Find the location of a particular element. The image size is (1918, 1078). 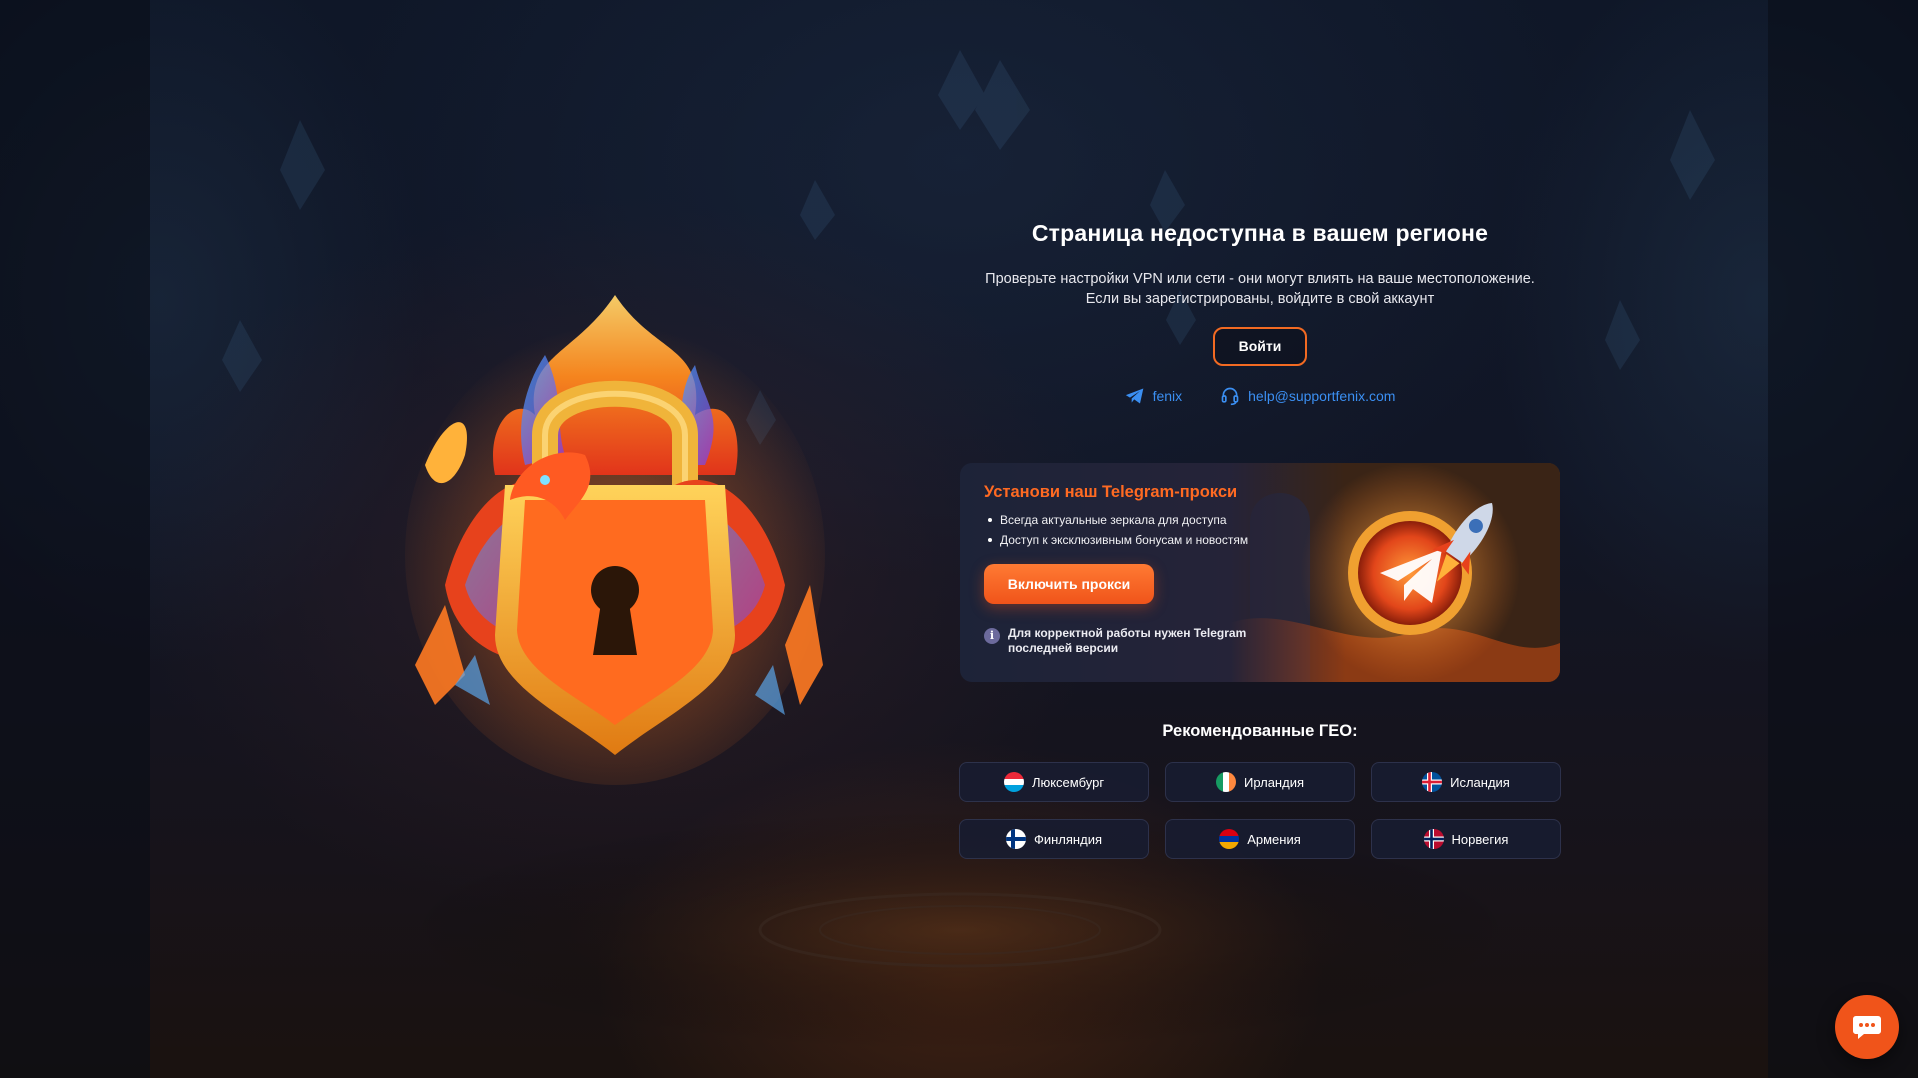

finland-flag-icon is located at coordinates (1015, 839).